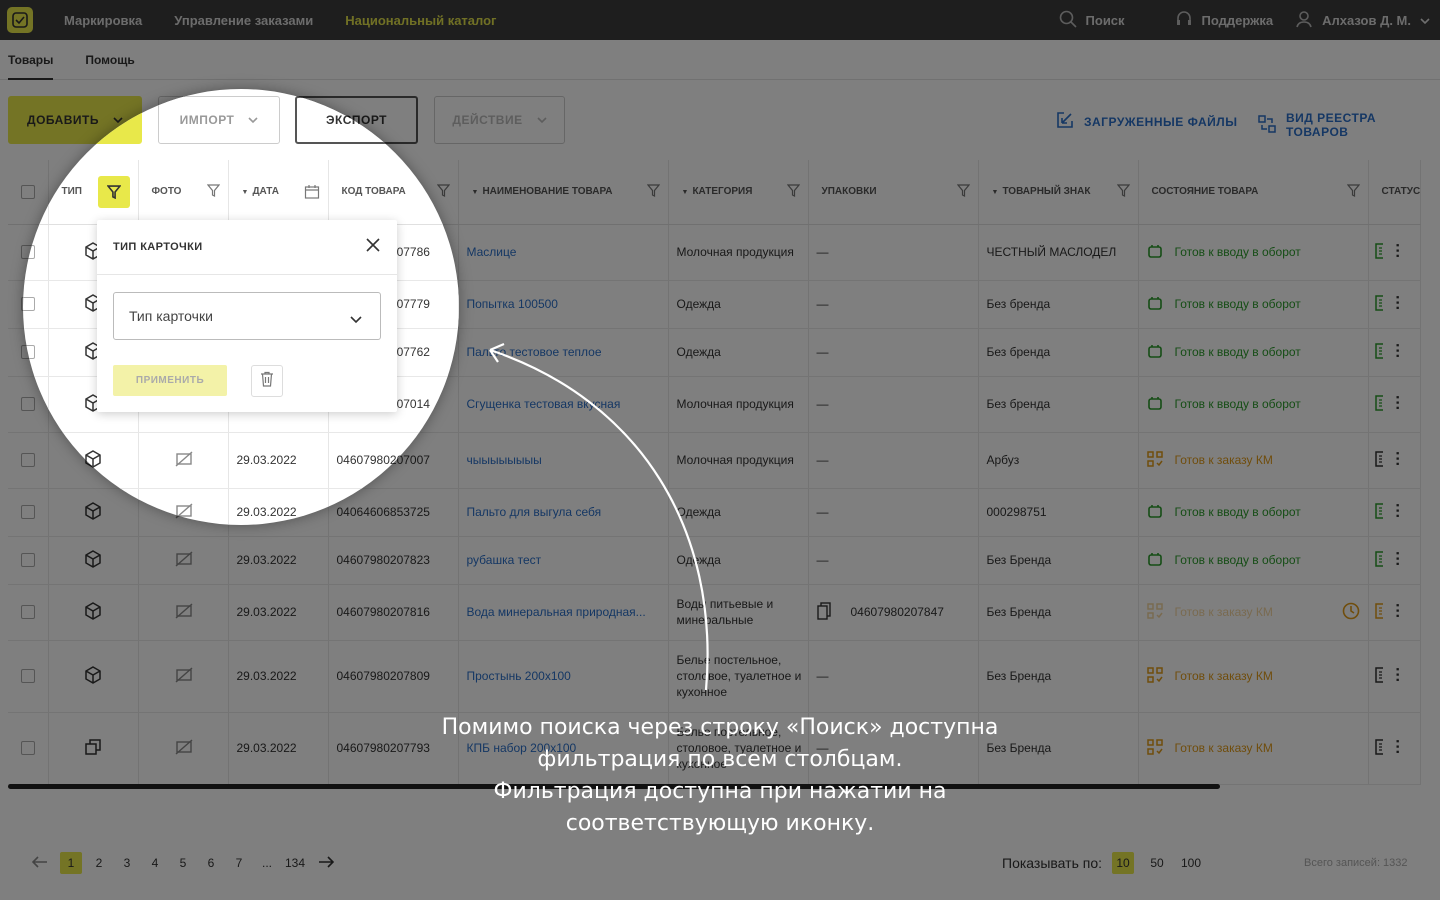 This screenshot has height=900, width=1440. I want to click on page-size-option: 10, so click(1123, 863).